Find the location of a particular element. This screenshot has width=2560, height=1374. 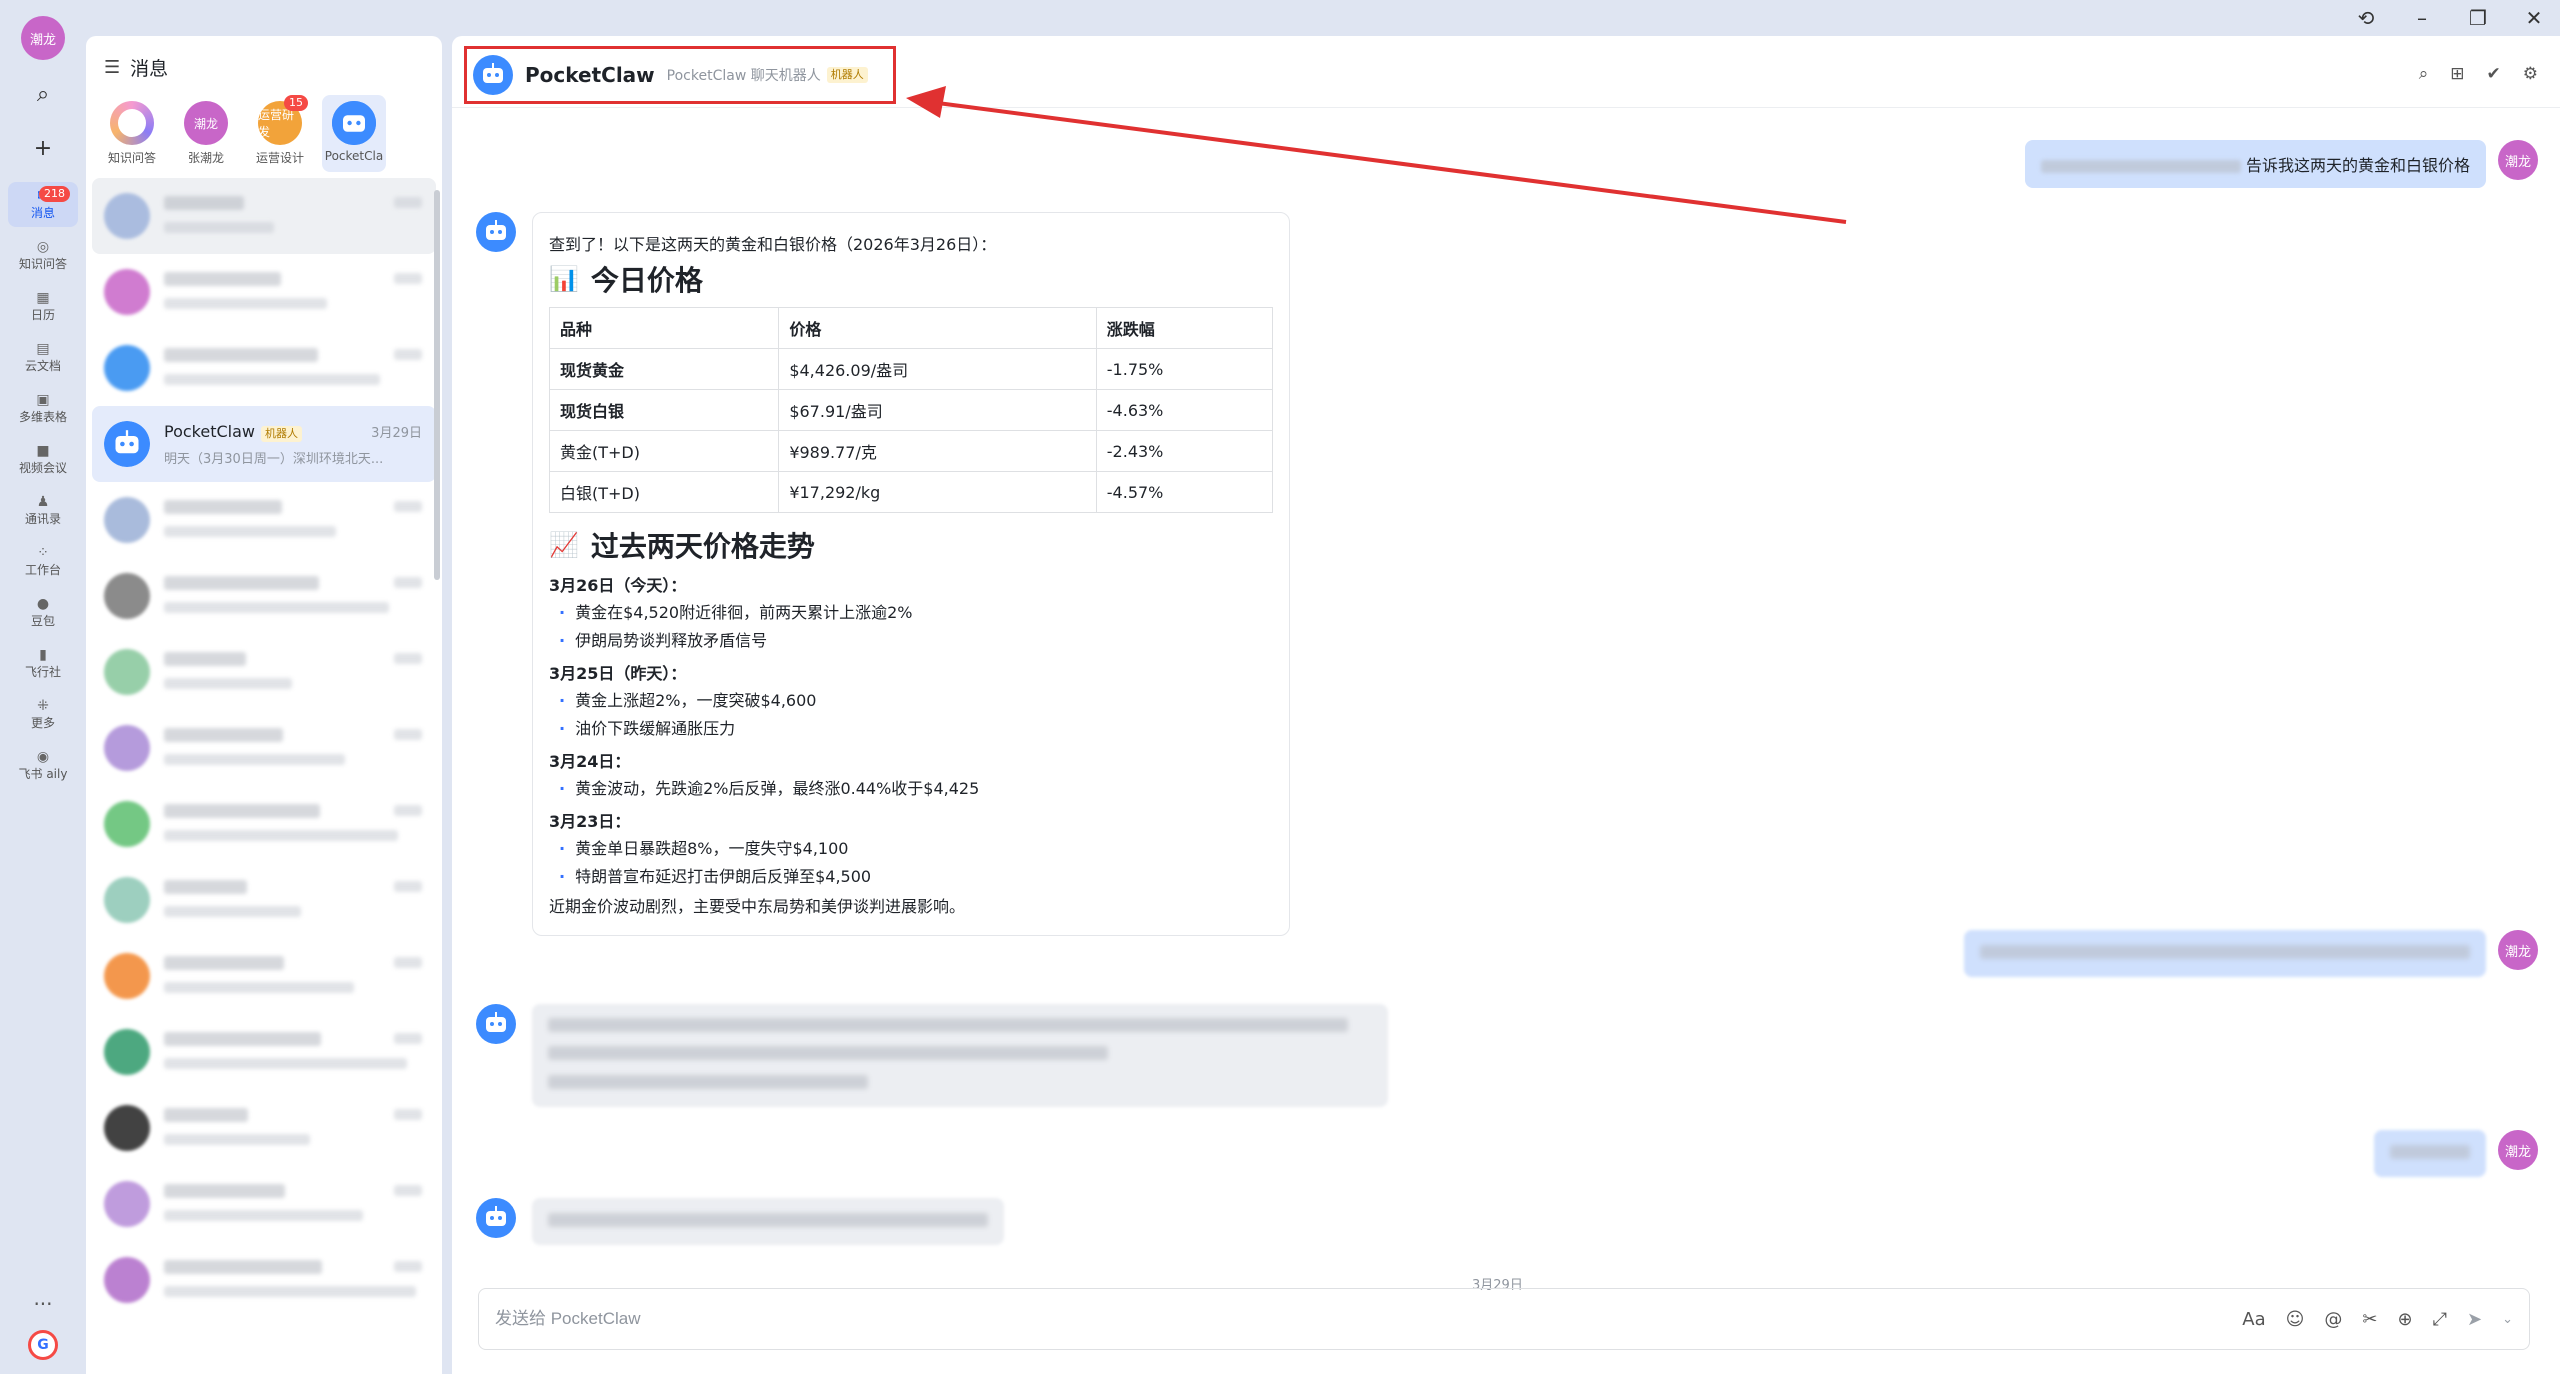

rail-item-1: ◎ 知识问答 is located at coordinates (43, 255).